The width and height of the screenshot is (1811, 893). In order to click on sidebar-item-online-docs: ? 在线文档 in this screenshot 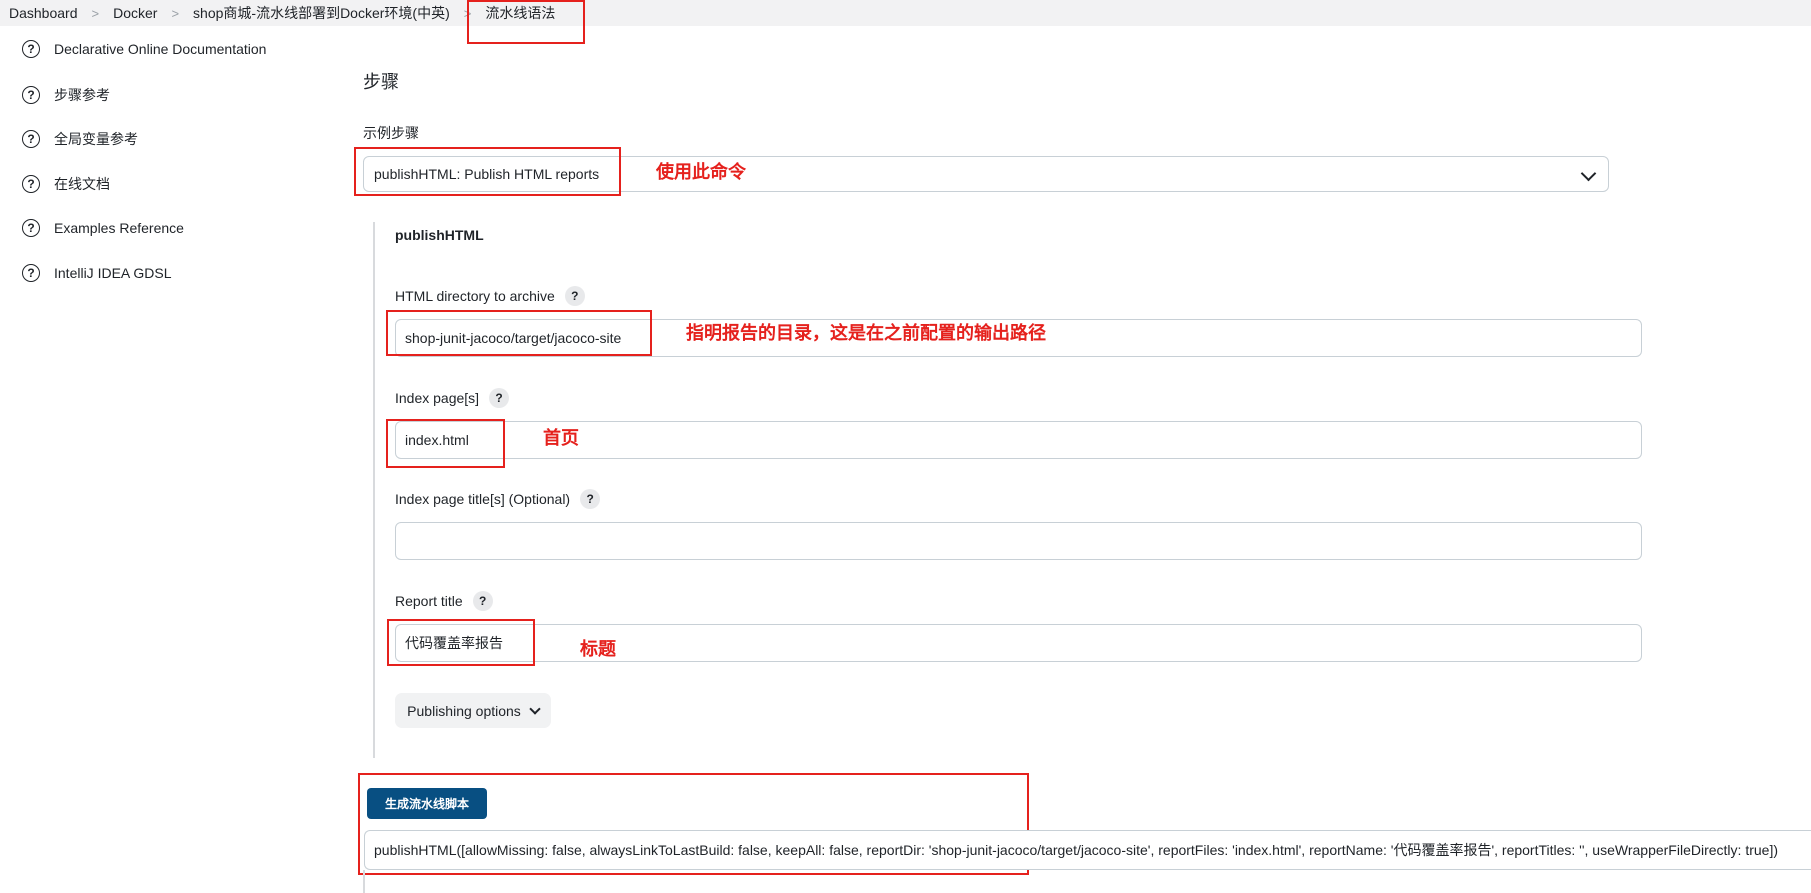, I will do `click(66, 184)`.